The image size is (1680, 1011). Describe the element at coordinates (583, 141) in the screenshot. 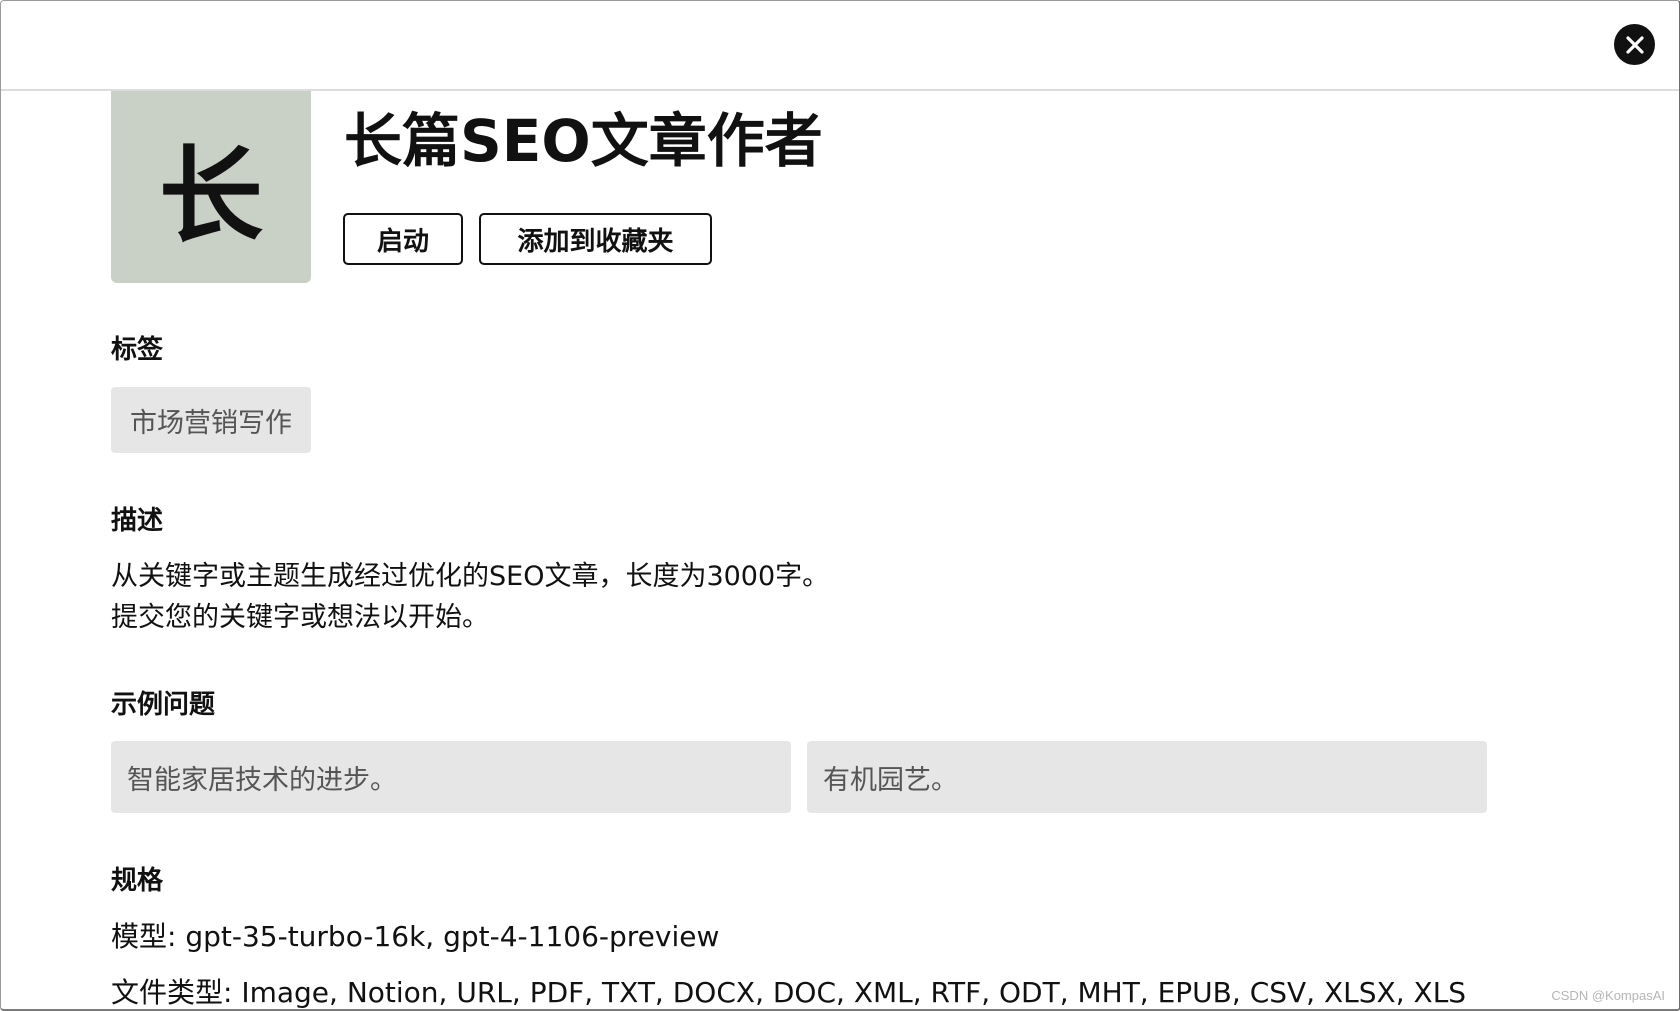

I see `page-title: 长篇SEO文章作者` at that location.